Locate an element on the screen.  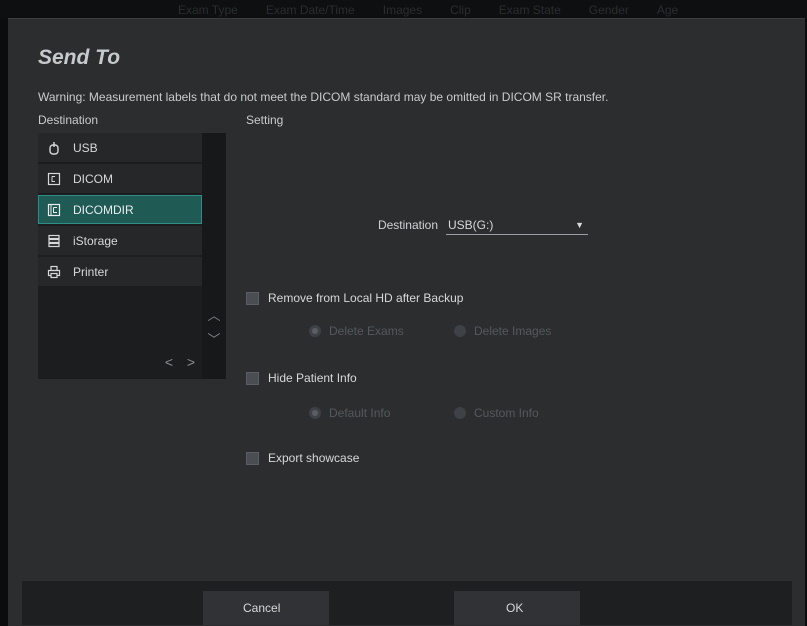
bg-column-clip: Clip is located at coordinates (460, 10).